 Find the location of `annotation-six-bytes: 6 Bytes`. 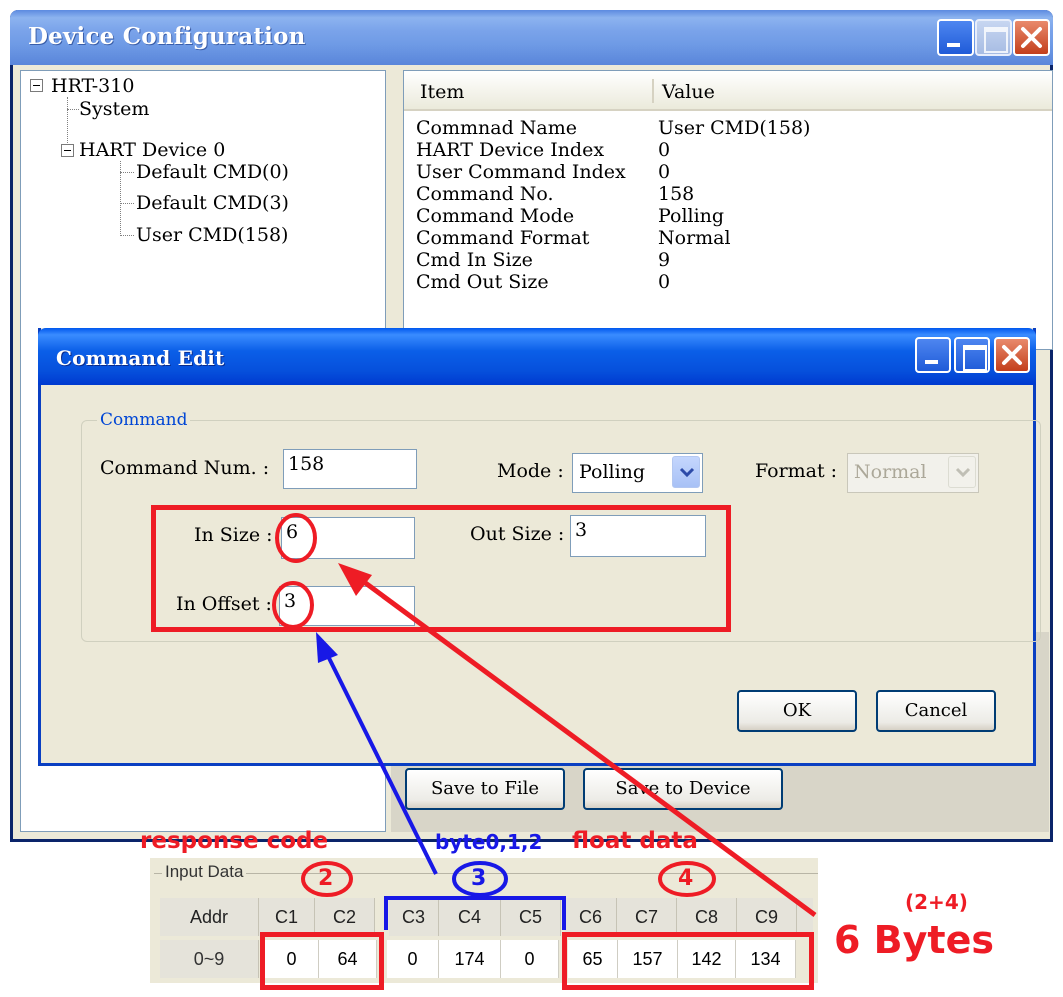

annotation-six-bytes: 6 Bytes is located at coordinates (914, 940).